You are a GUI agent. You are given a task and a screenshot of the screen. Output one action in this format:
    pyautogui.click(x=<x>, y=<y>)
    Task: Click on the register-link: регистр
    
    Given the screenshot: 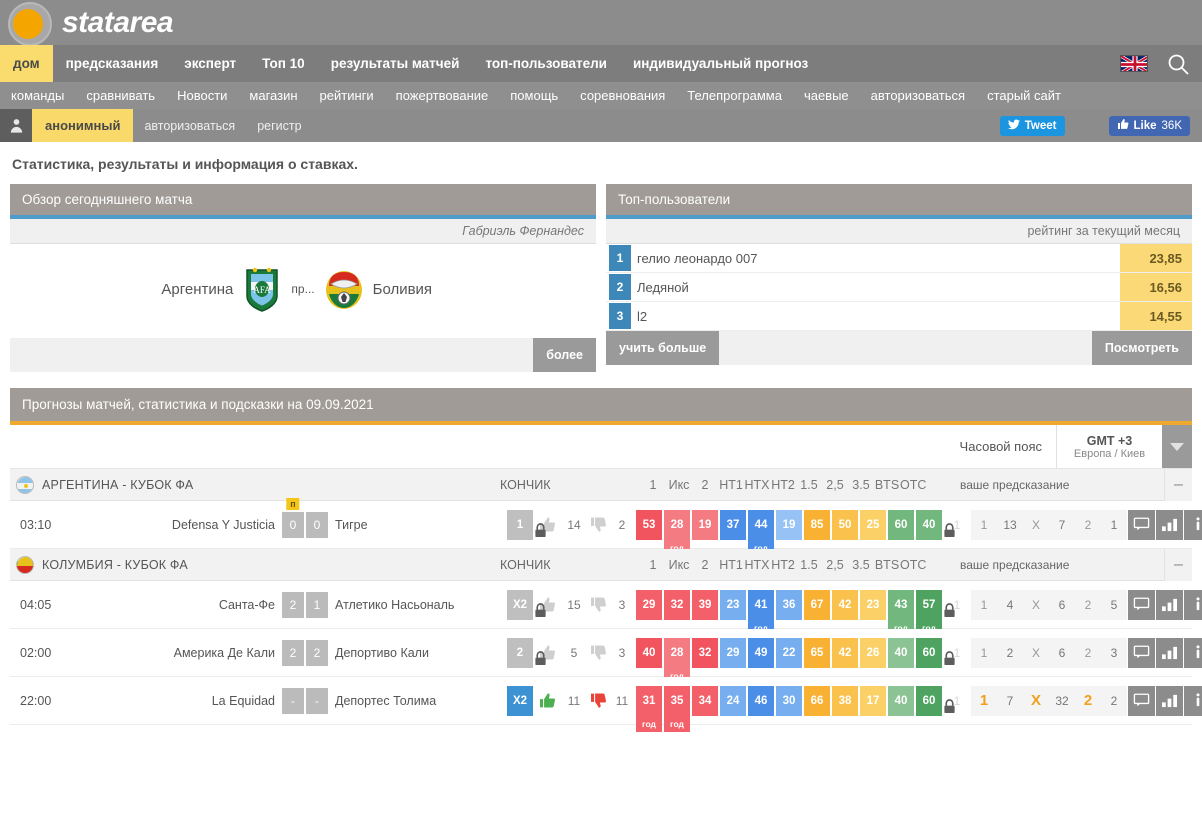 What is the action you would take?
    pyautogui.click(x=279, y=125)
    